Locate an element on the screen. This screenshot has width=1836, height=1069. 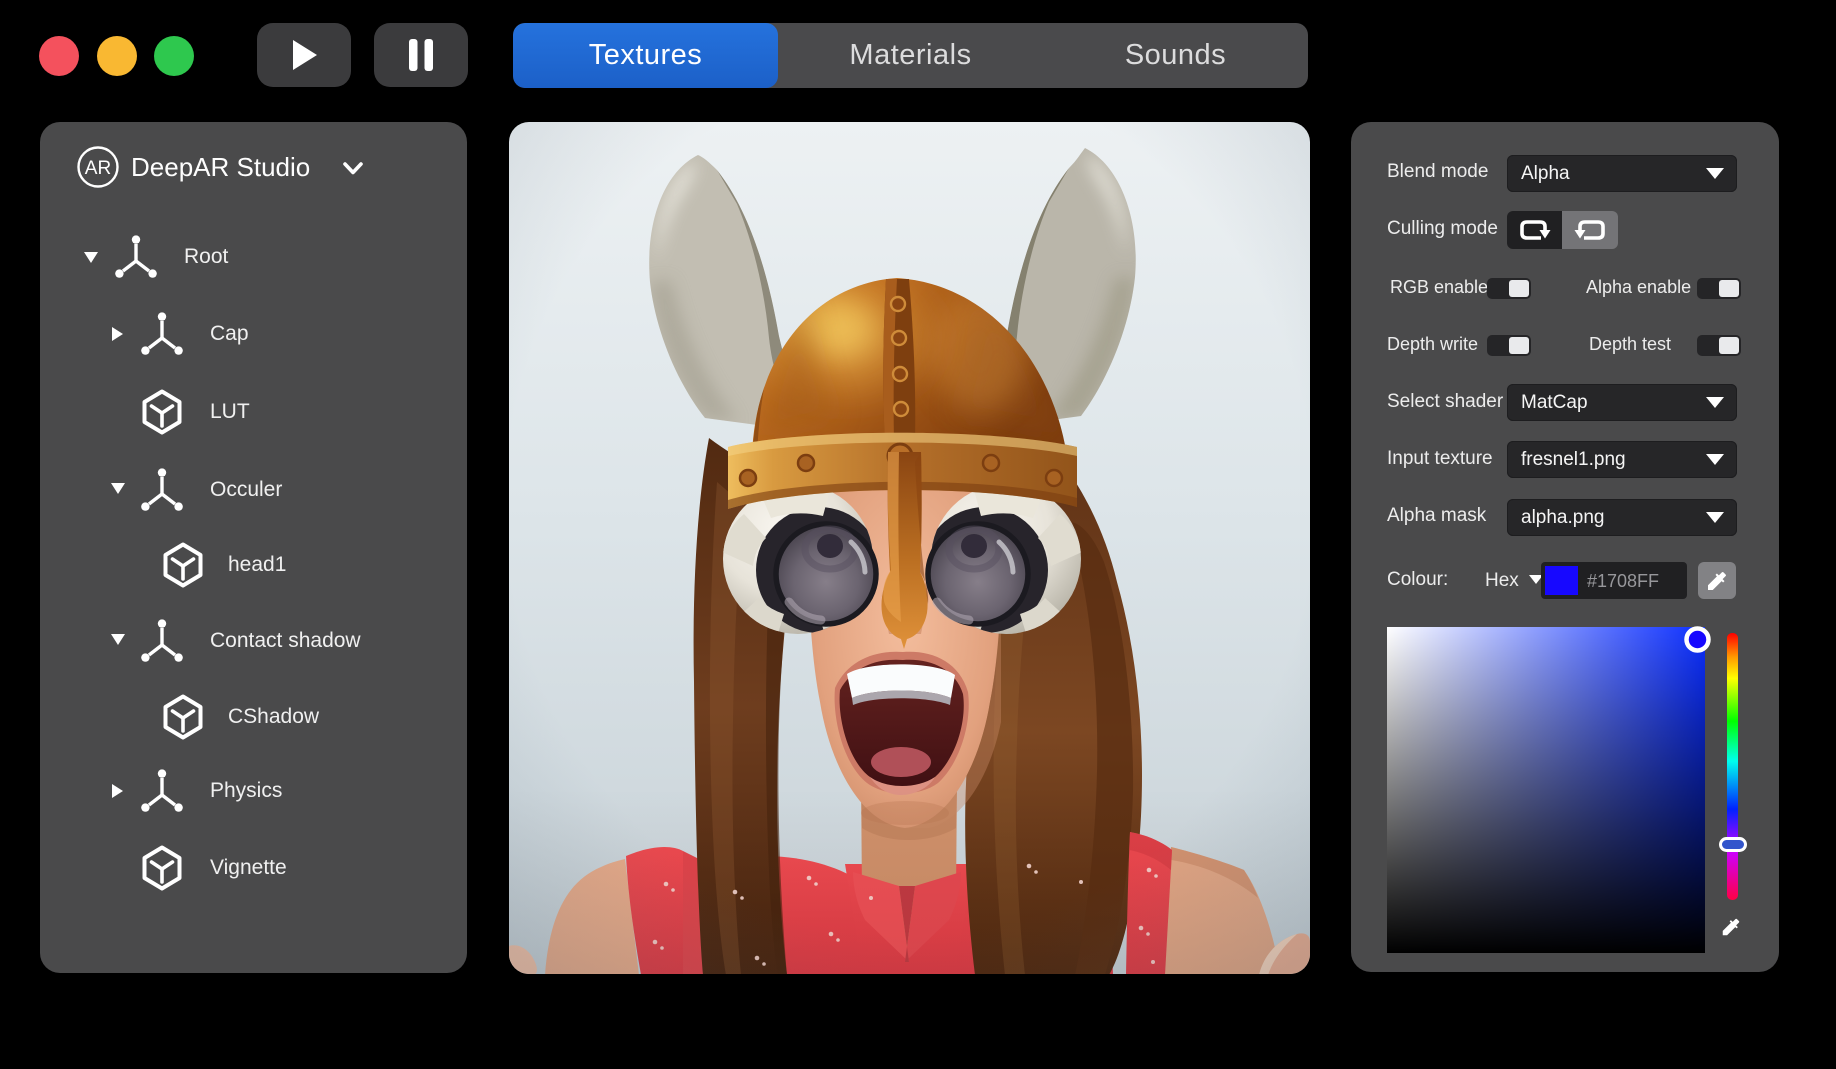
svg-text: AR is located at coordinates (98, 168).